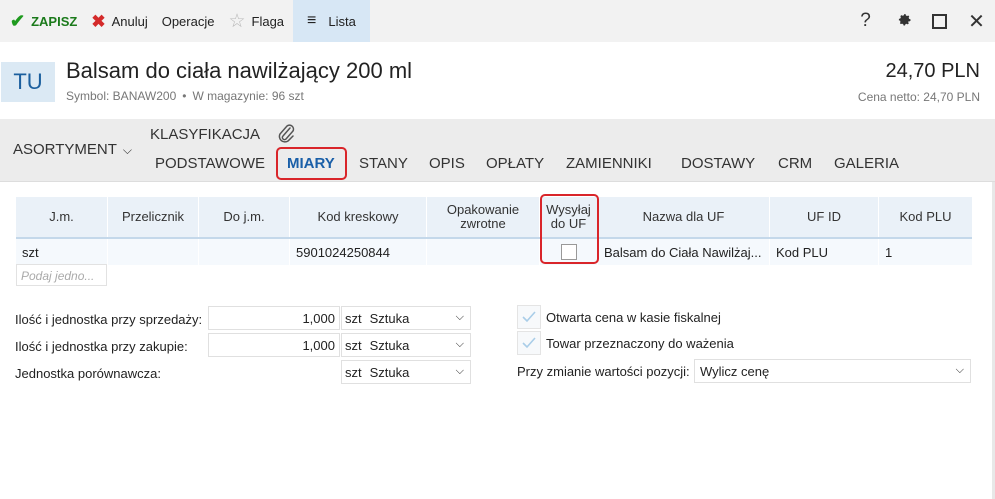 The width and height of the screenshot is (995, 499). What do you see at coordinates (62, 252) in the screenshot?
I see `cell-jm: szt` at bounding box center [62, 252].